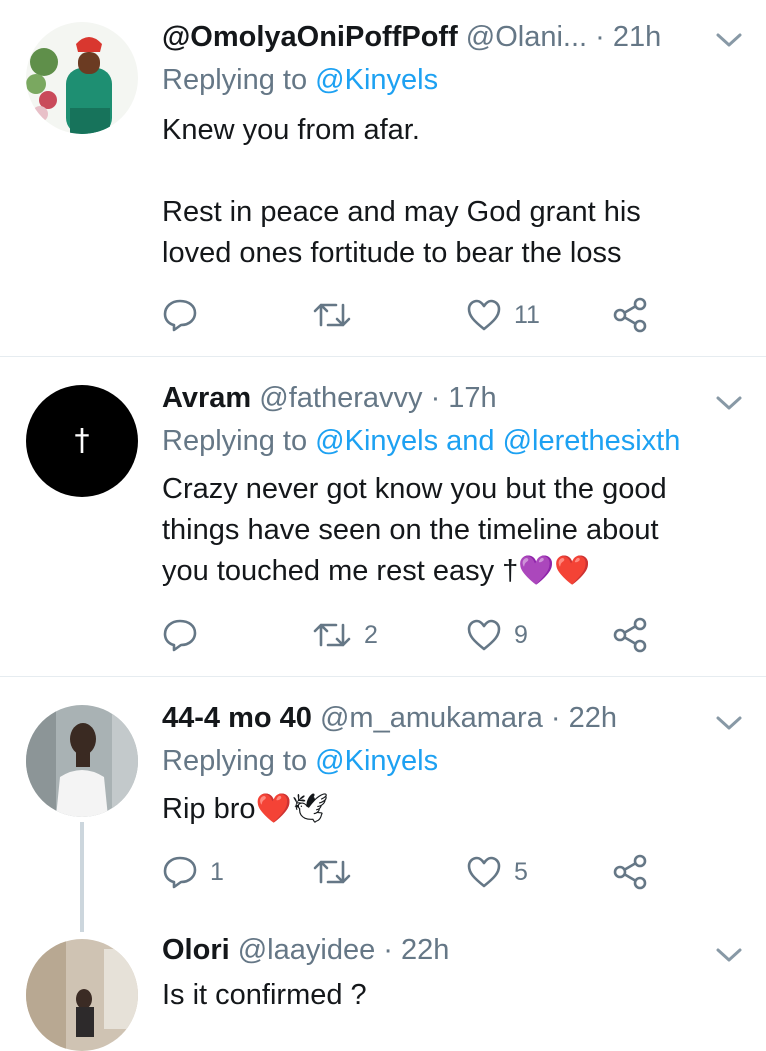 Image resolution: width=766 pixels, height=1051 pixels. I want to click on like-button: 11, so click(503, 315).